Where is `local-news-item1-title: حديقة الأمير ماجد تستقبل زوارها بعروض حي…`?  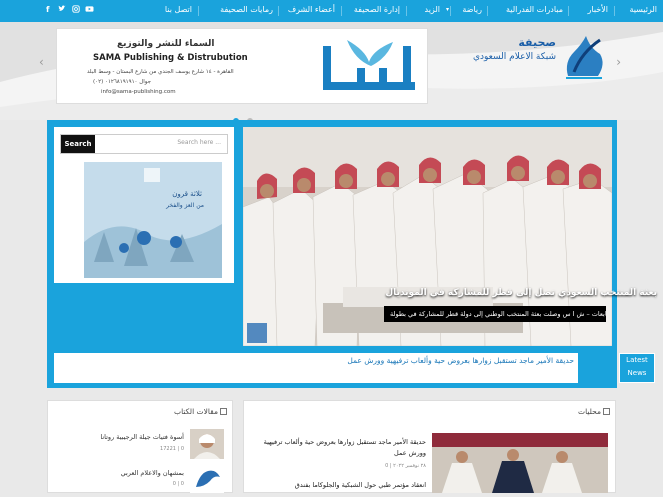
local-news-item1-title: حديقة الأمير ماجد تستقبل زوارها بعروض حي… is located at coordinates (339, 448).